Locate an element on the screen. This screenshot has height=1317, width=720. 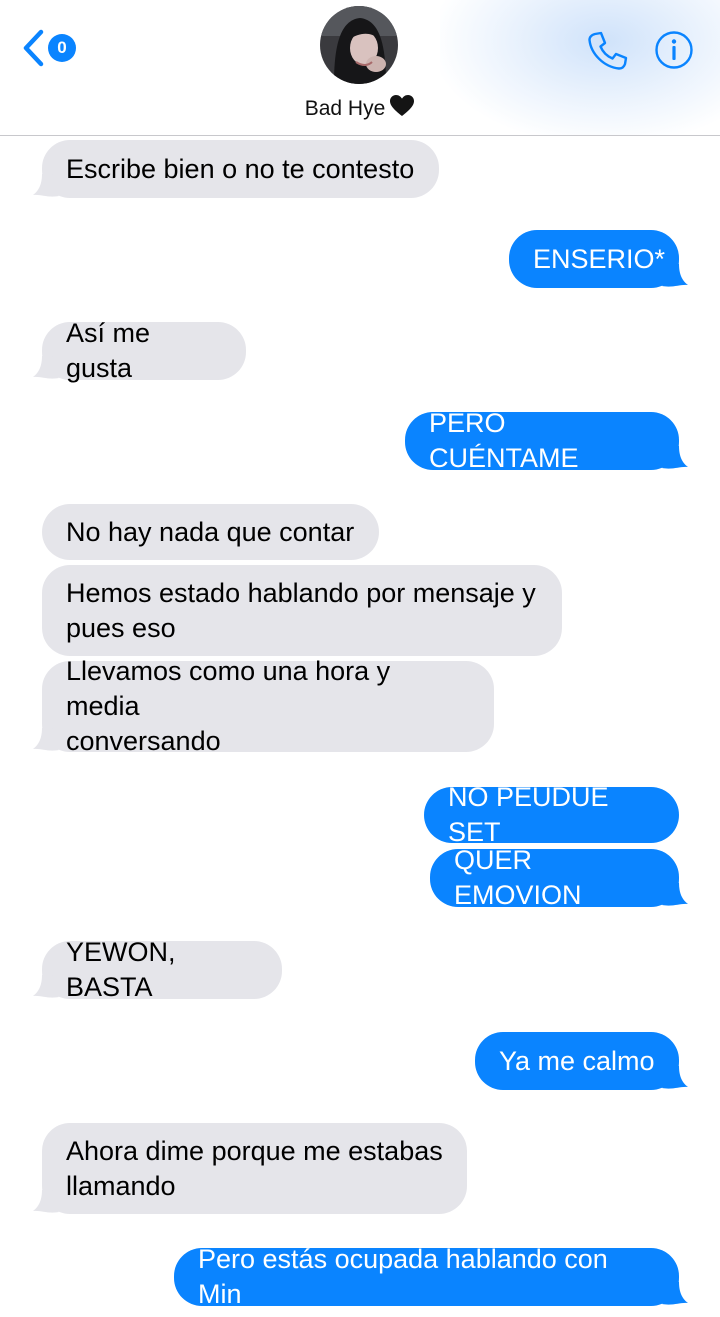
message-text: No hay nada que contar is located at coordinates (210, 531).